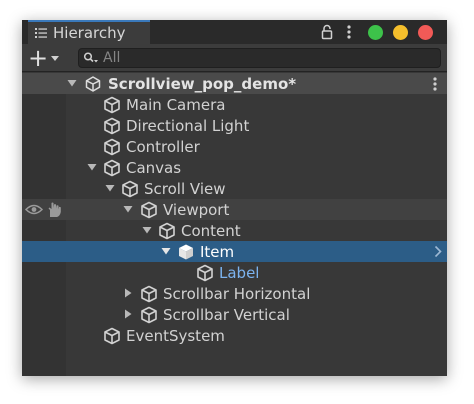  I want to click on cube-filled-icon, so click(186, 252).